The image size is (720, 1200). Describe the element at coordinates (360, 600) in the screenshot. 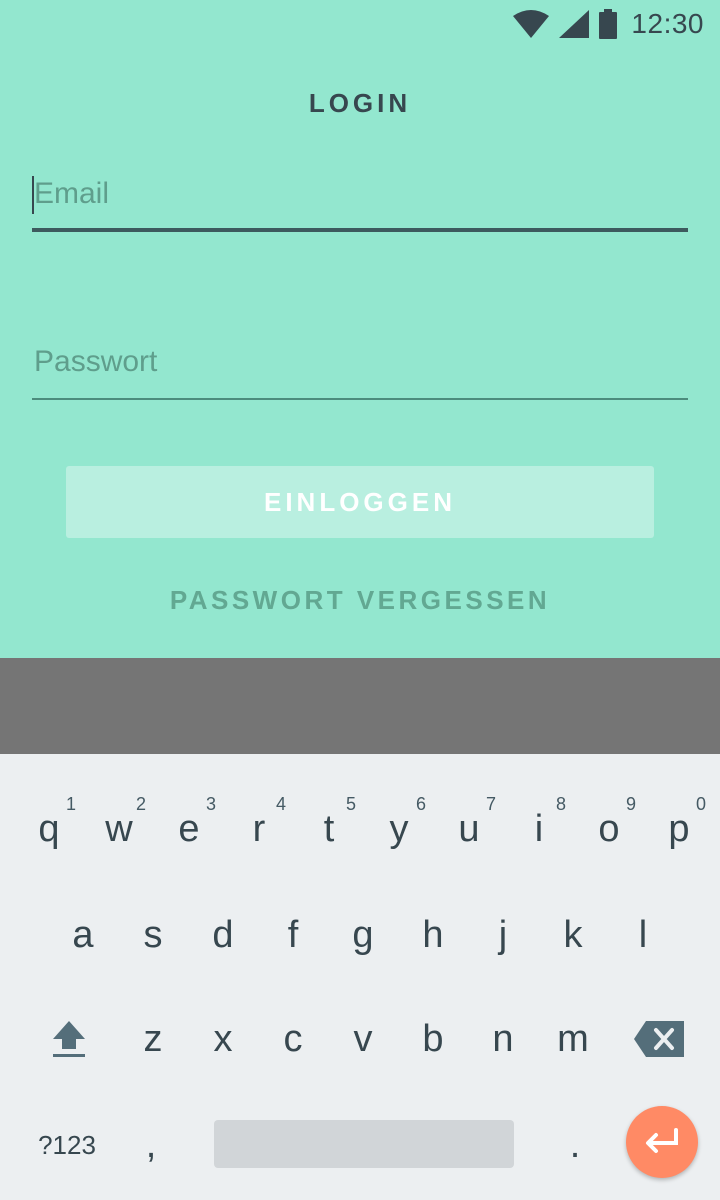

I see `forgot-password-link: PASSWORT VERGESSEN` at that location.